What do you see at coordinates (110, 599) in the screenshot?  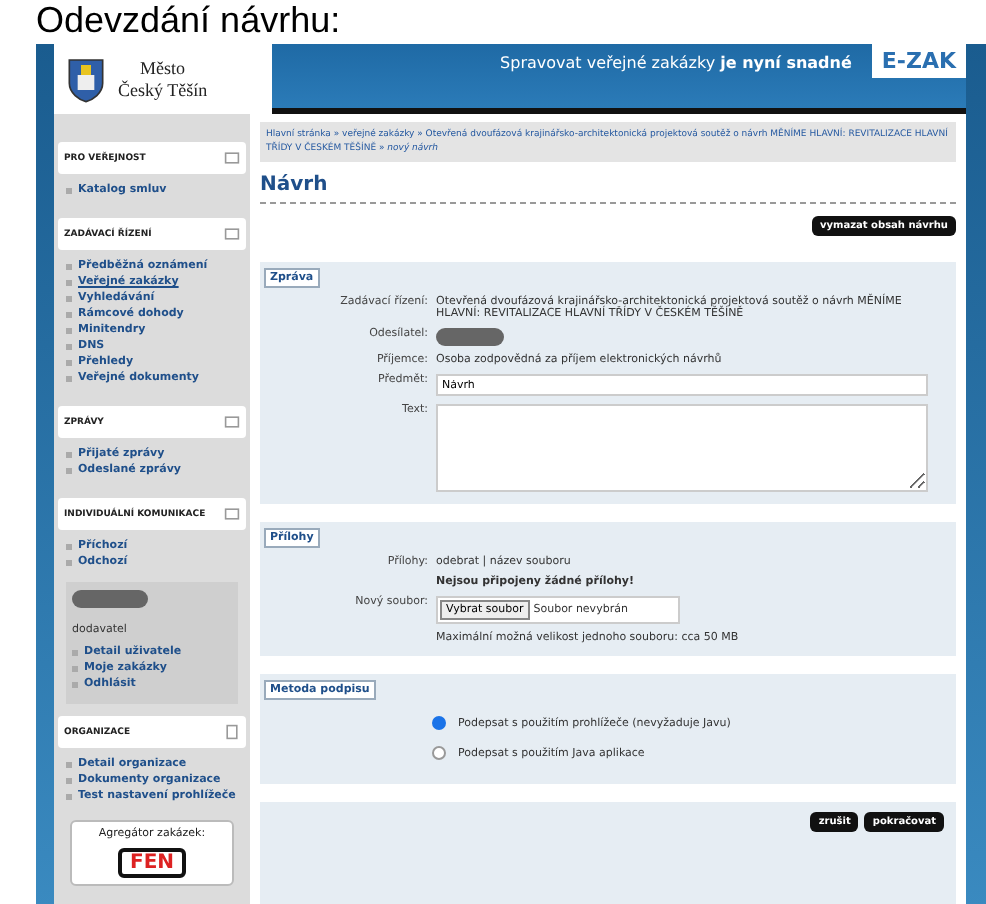 I see `redacted-name` at bounding box center [110, 599].